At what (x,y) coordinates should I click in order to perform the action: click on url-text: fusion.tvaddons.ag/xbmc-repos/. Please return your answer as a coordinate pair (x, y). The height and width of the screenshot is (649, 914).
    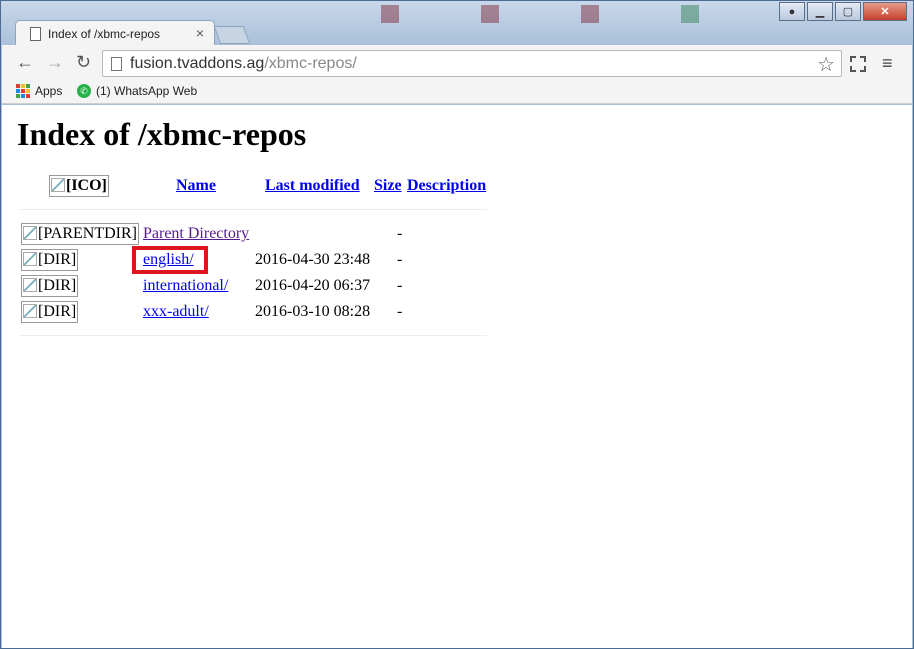
    Looking at the image, I should click on (243, 64).